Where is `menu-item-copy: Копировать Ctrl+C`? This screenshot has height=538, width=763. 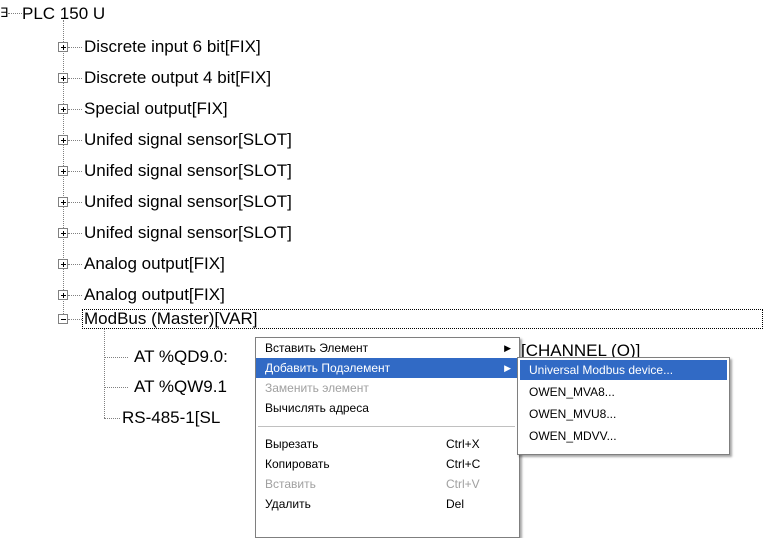
menu-item-copy: Копировать Ctrl+C is located at coordinates (387, 464).